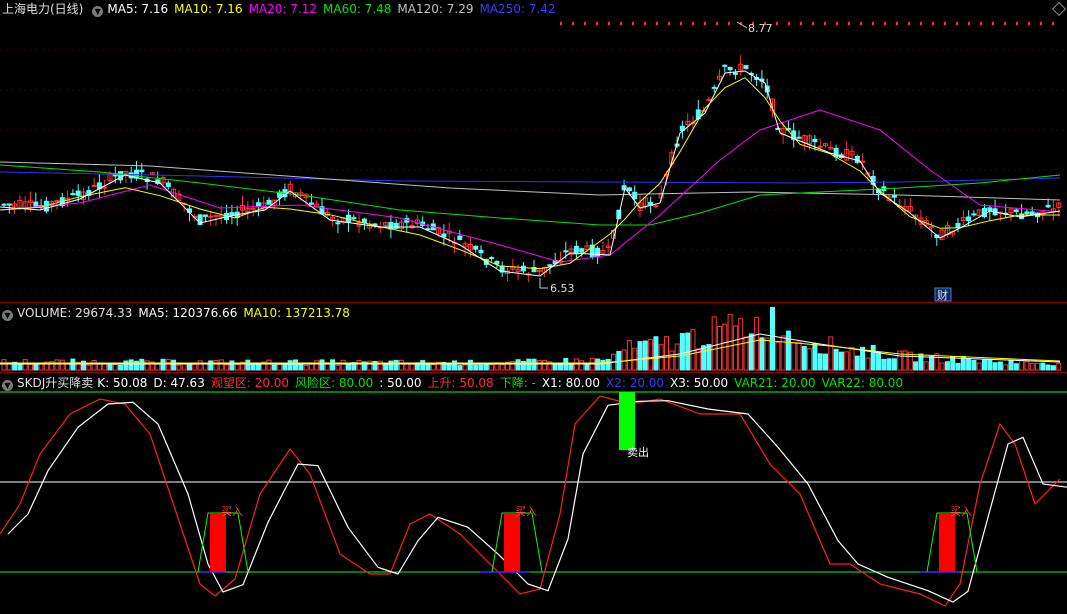 This screenshot has height=614, width=1067. Describe the element at coordinates (775, 383) in the screenshot. I see `var21-label: VAR21: 20.00` at that location.